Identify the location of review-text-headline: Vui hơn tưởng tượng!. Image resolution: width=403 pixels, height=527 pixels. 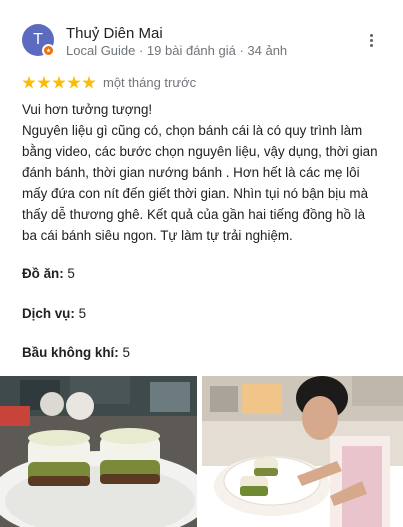
(87, 109).